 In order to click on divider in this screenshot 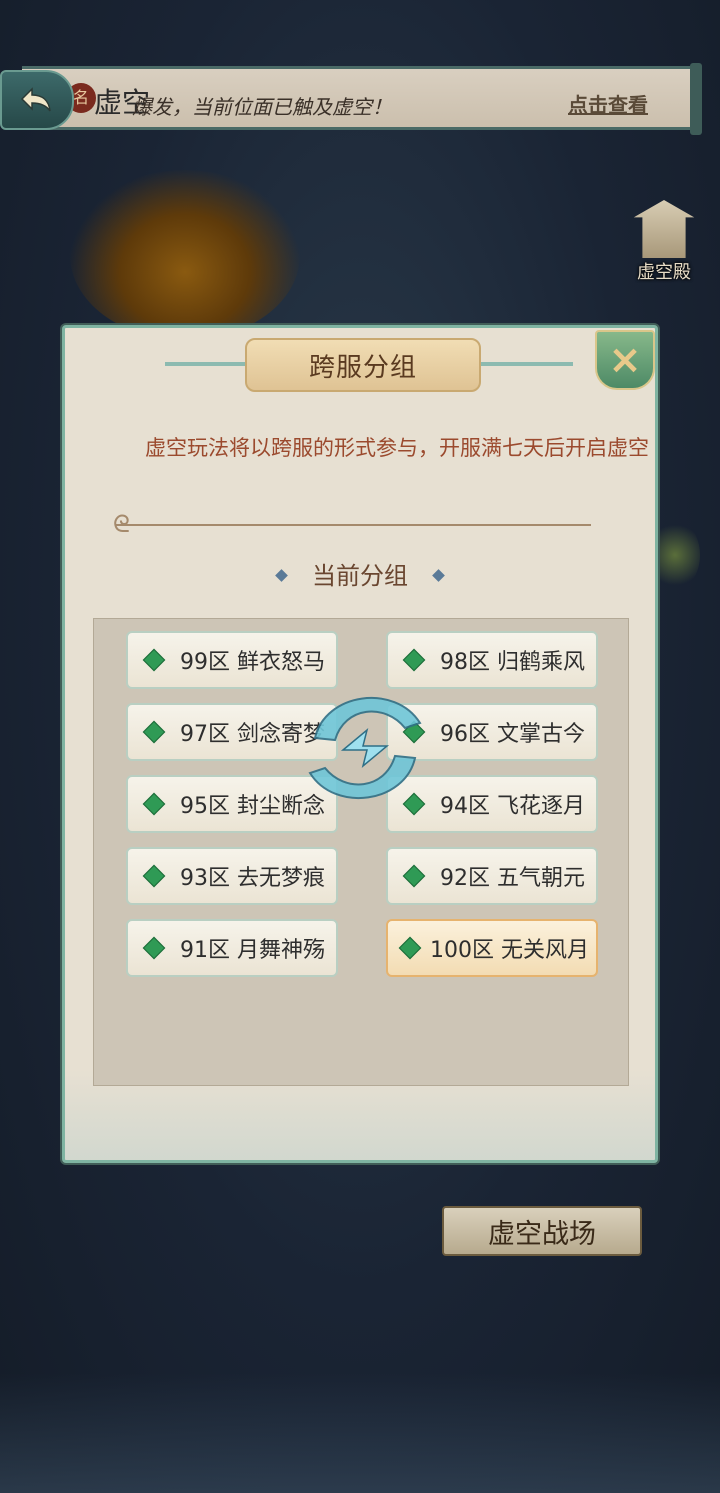, I will do `click(353, 525)`.